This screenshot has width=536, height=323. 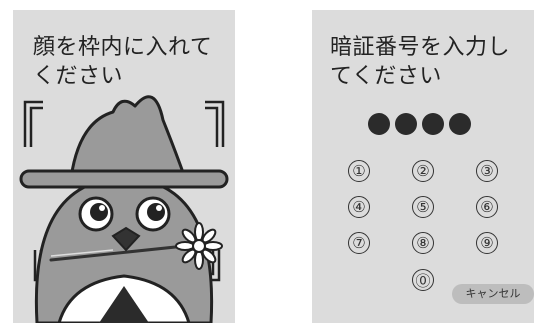 What do you see at coordinates (423, 171) in the screenshot?
I see `key-2: ②` at bounding box center [423, 171].